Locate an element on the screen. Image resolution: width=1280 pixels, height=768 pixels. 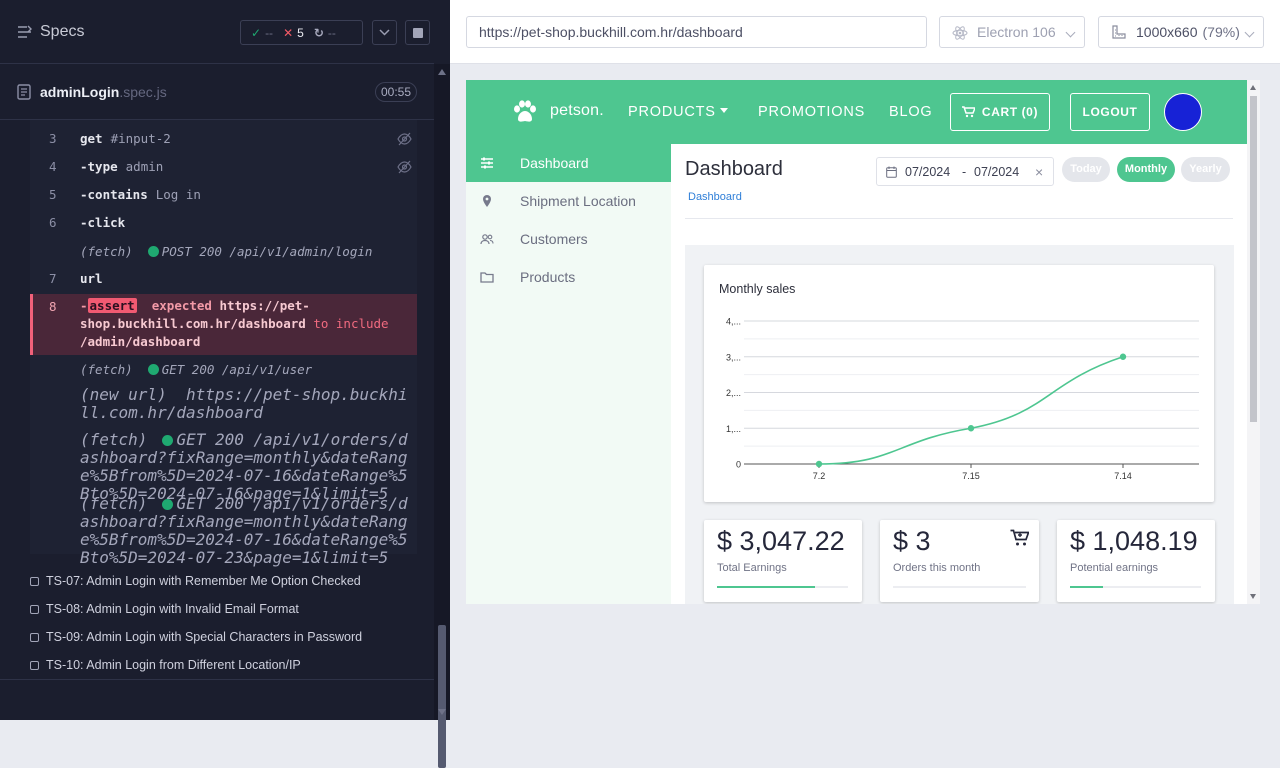
divider is located at coordinates (959, 218).